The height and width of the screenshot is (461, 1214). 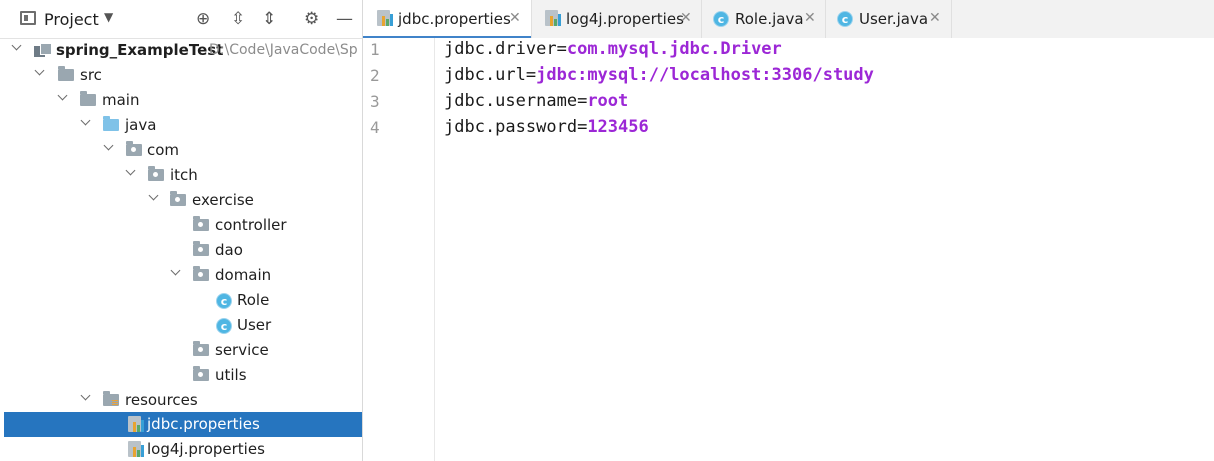 I want to click on tree-item-java: java, so click(x=181, y=125).